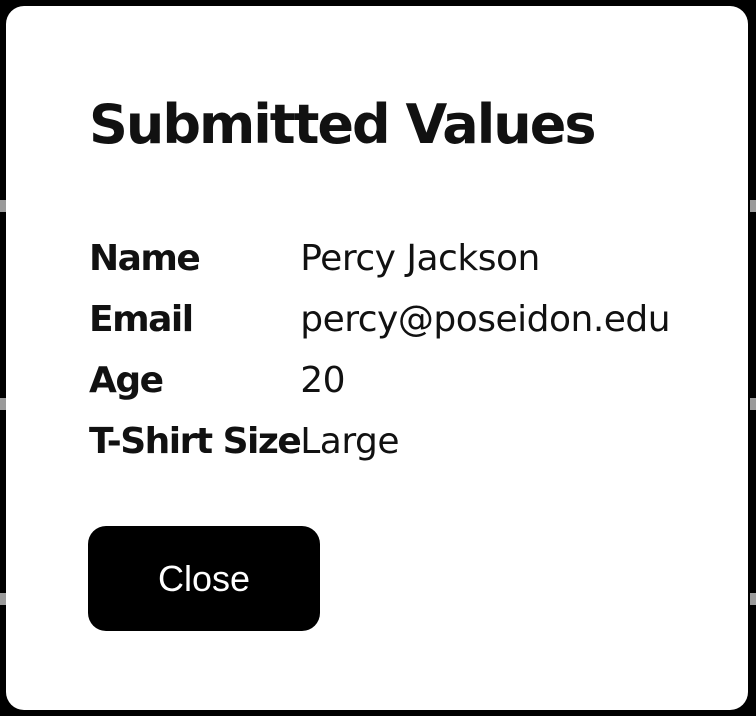  Describe the element at coordinates (379, 380) in the screenshot. I see `table-row-age: Age 20` at that location.